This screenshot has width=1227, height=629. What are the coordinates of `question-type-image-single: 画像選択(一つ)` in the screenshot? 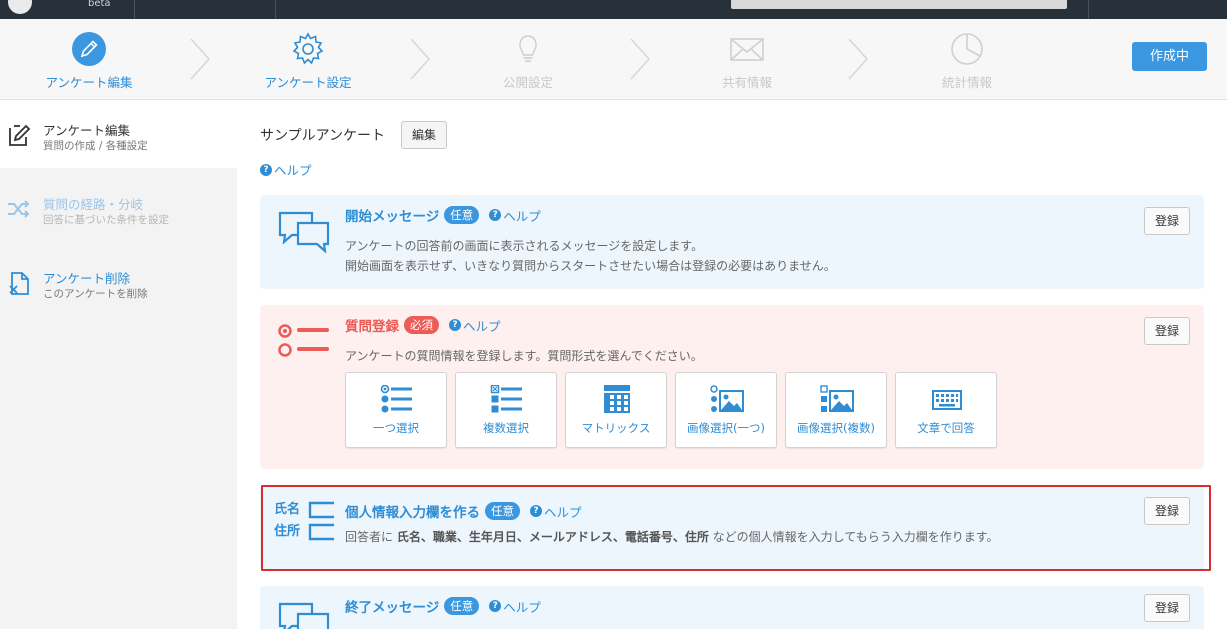 It's located at (726, 410).